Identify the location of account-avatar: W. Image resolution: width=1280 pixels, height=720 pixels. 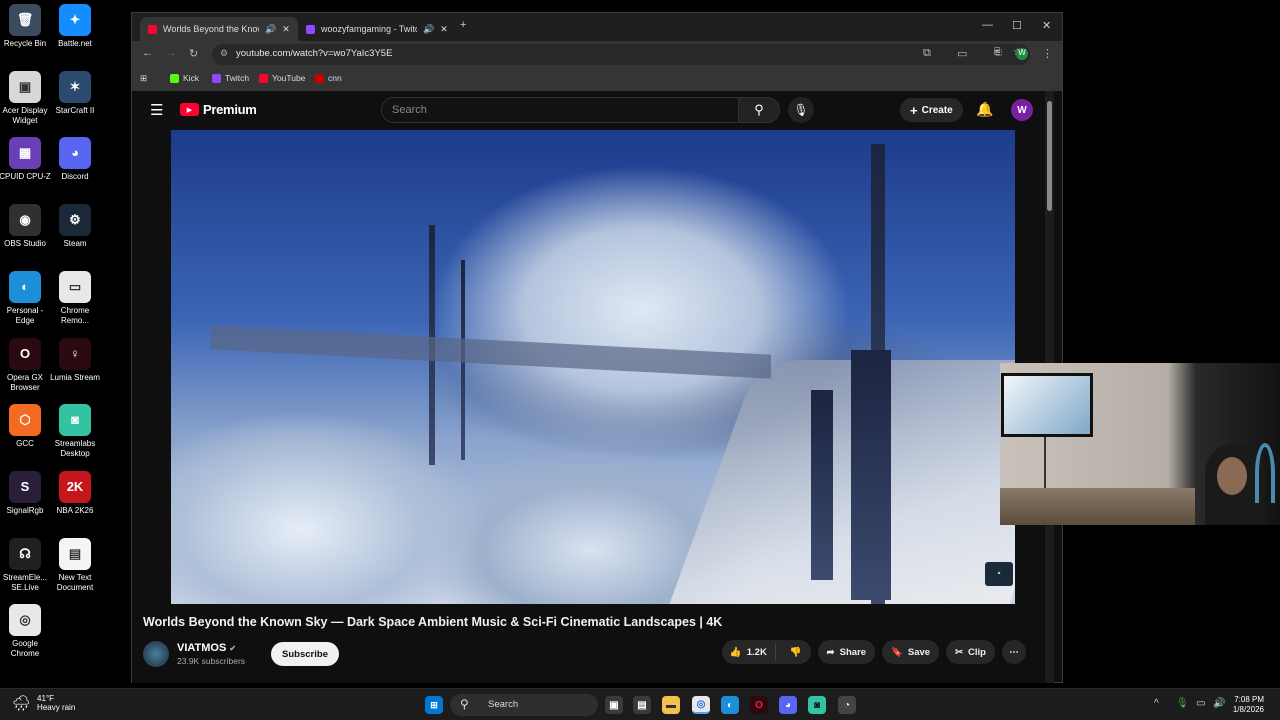
(1022, 110).